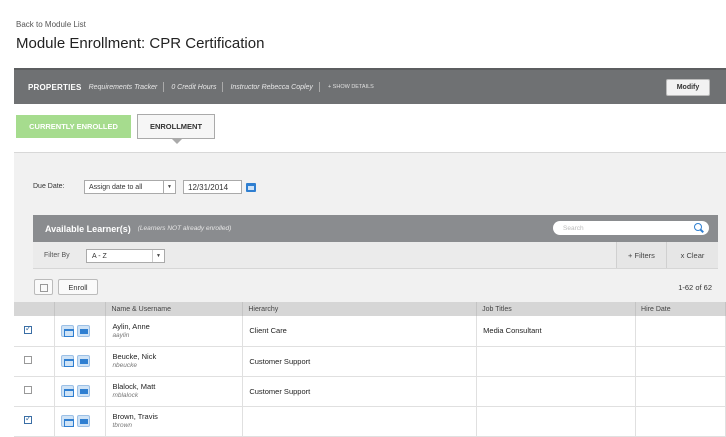 This screenshot has height=437, width=726. I want to click on table-row: Brown, Travistbrown, so click(370, 421).